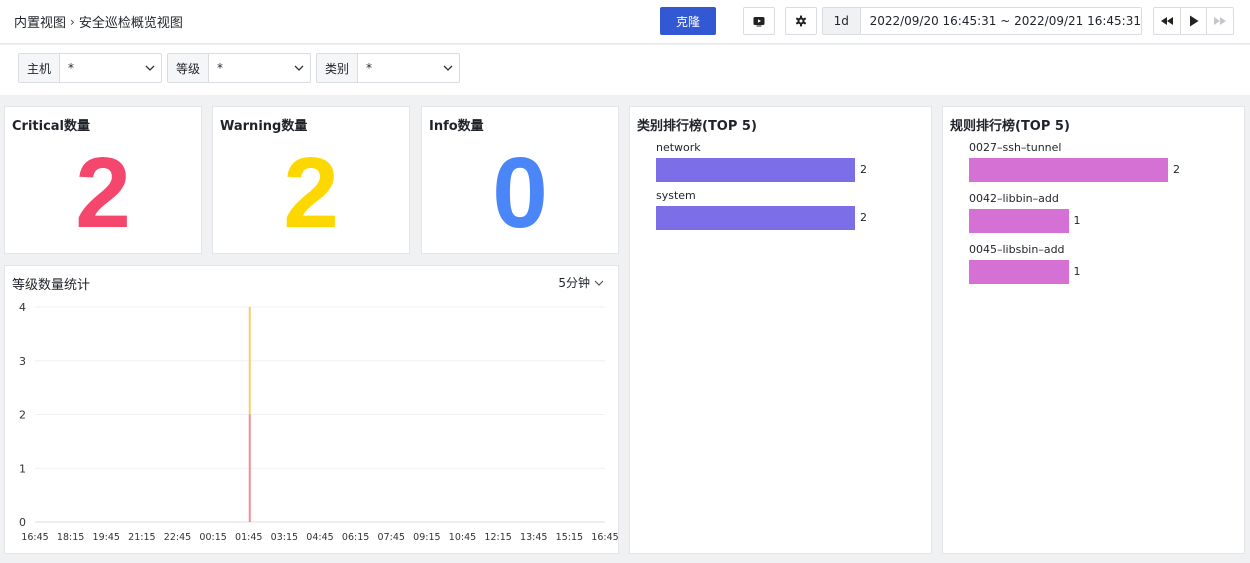 The image size is (1250, 563). I want to click on info-count-panel: Info数量 0, so click(520, 180).